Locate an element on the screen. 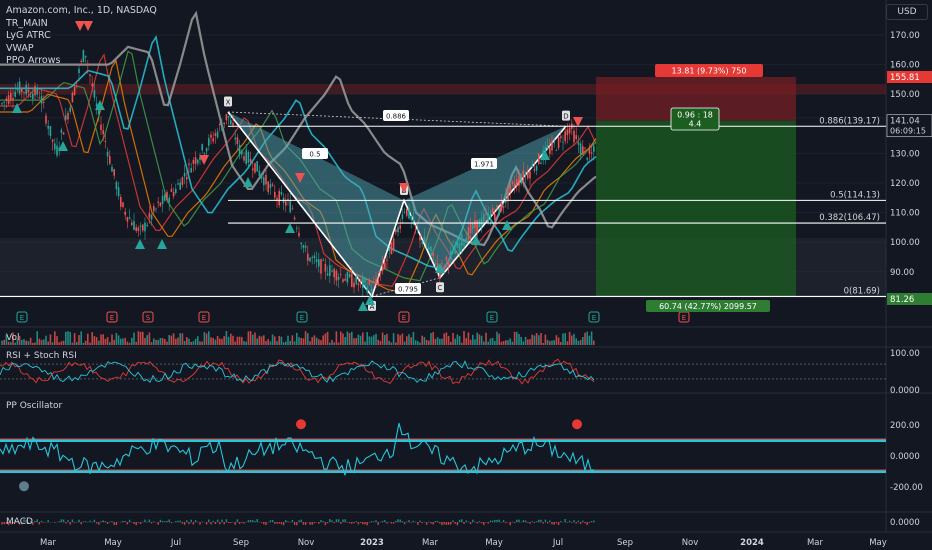 The image size is (932, 550). stop-label-text: 13.81 (9.73%) 750 is located at coordinates (709, 71).